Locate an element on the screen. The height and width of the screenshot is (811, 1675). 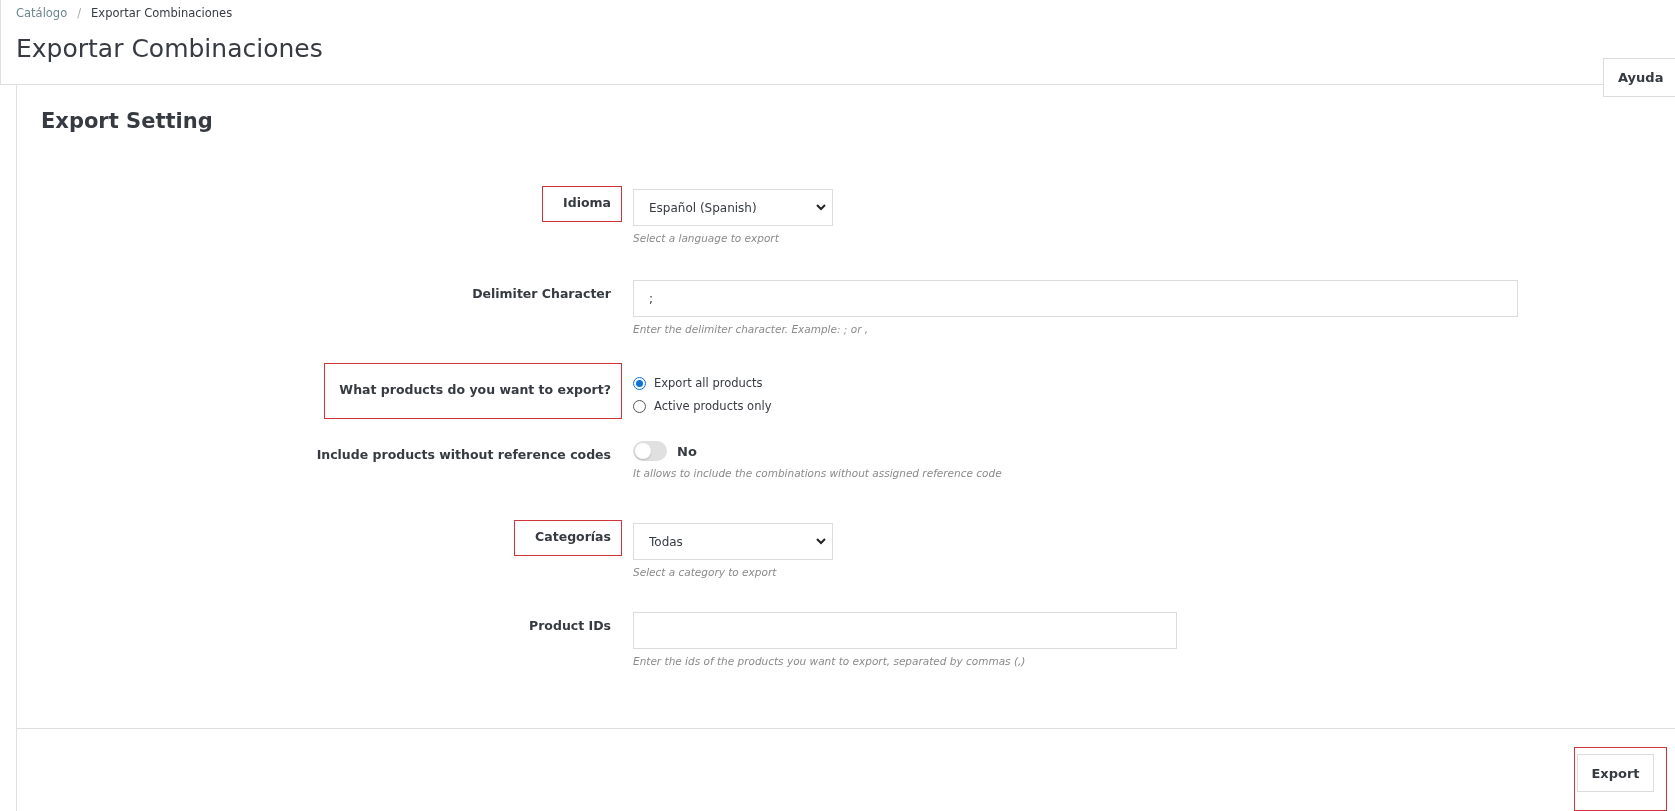
panel-title: Export Setting is located at coordinates (127, 120).